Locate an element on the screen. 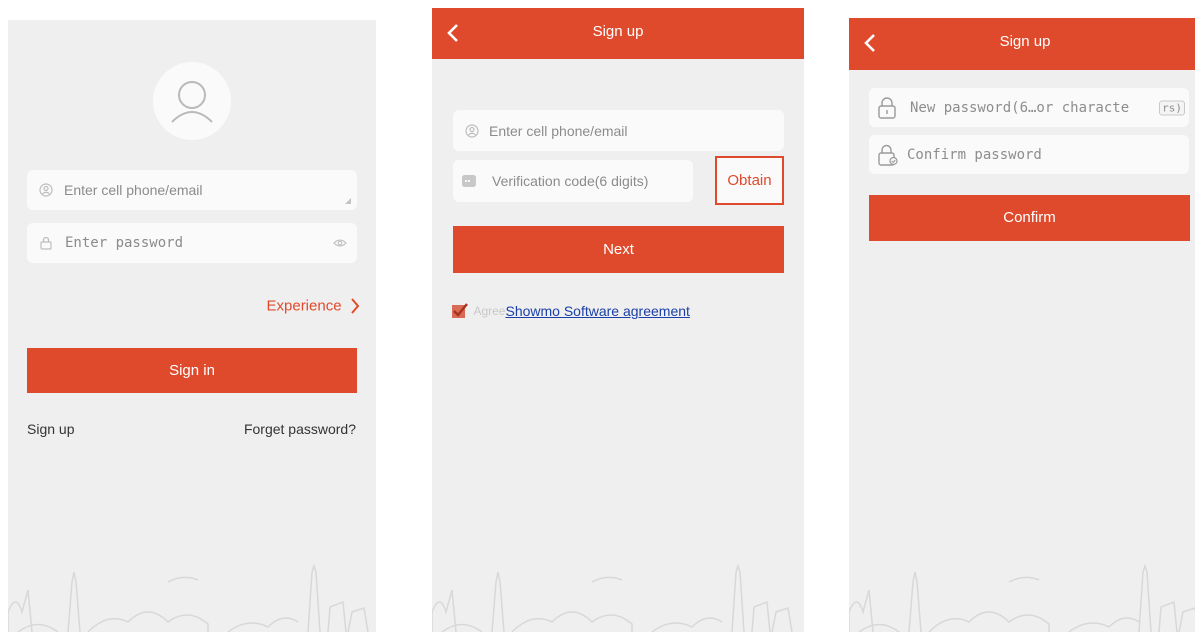  experience-label: Experience is located at coordinates (304, 306).